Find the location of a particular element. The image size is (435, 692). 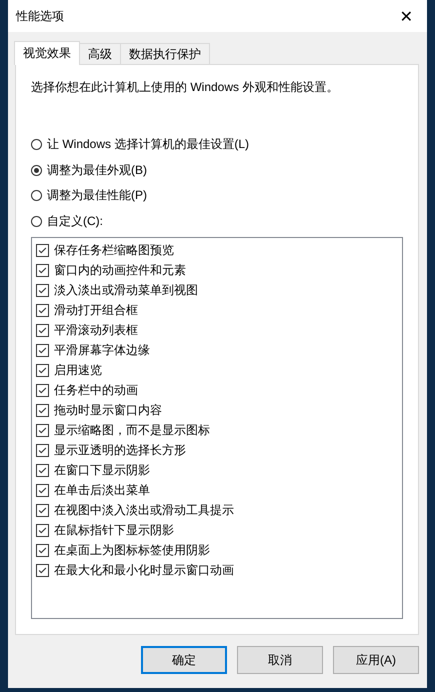

checkbox-label: 拖动时显示窗口内容 is located at coordinates (108, 410).